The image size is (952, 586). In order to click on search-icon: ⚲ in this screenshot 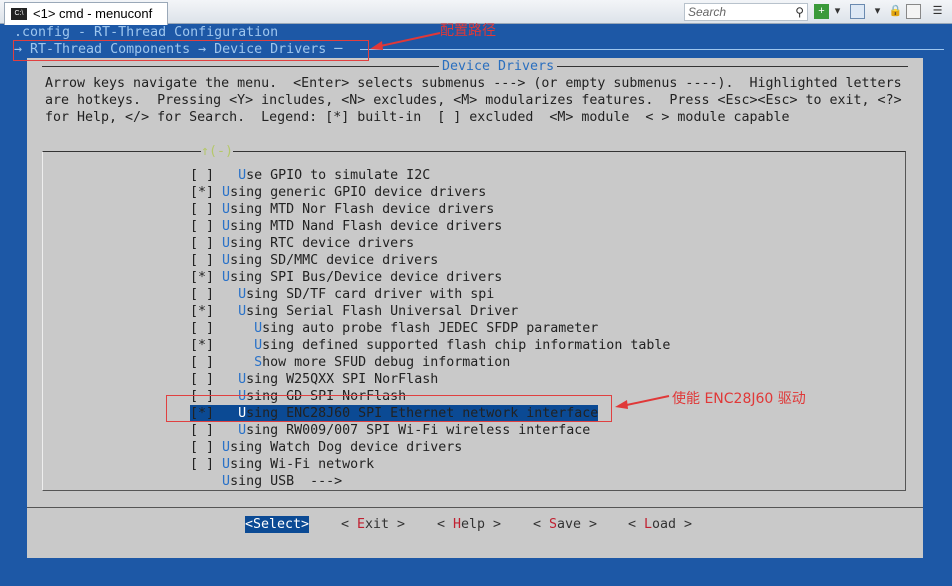, I will do `click(799, 12)`.